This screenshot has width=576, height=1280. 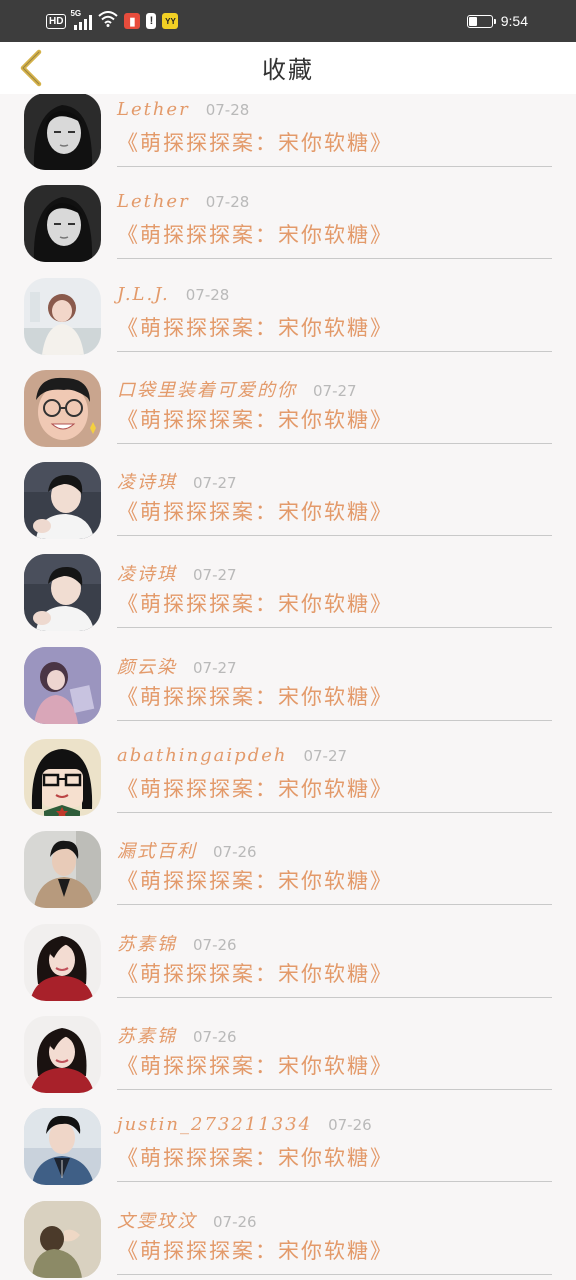 What do you see at coordinates (157, 1220) in the screenshot?
I see `username: 文雯玟汶` at bounding box center [157, 1220].